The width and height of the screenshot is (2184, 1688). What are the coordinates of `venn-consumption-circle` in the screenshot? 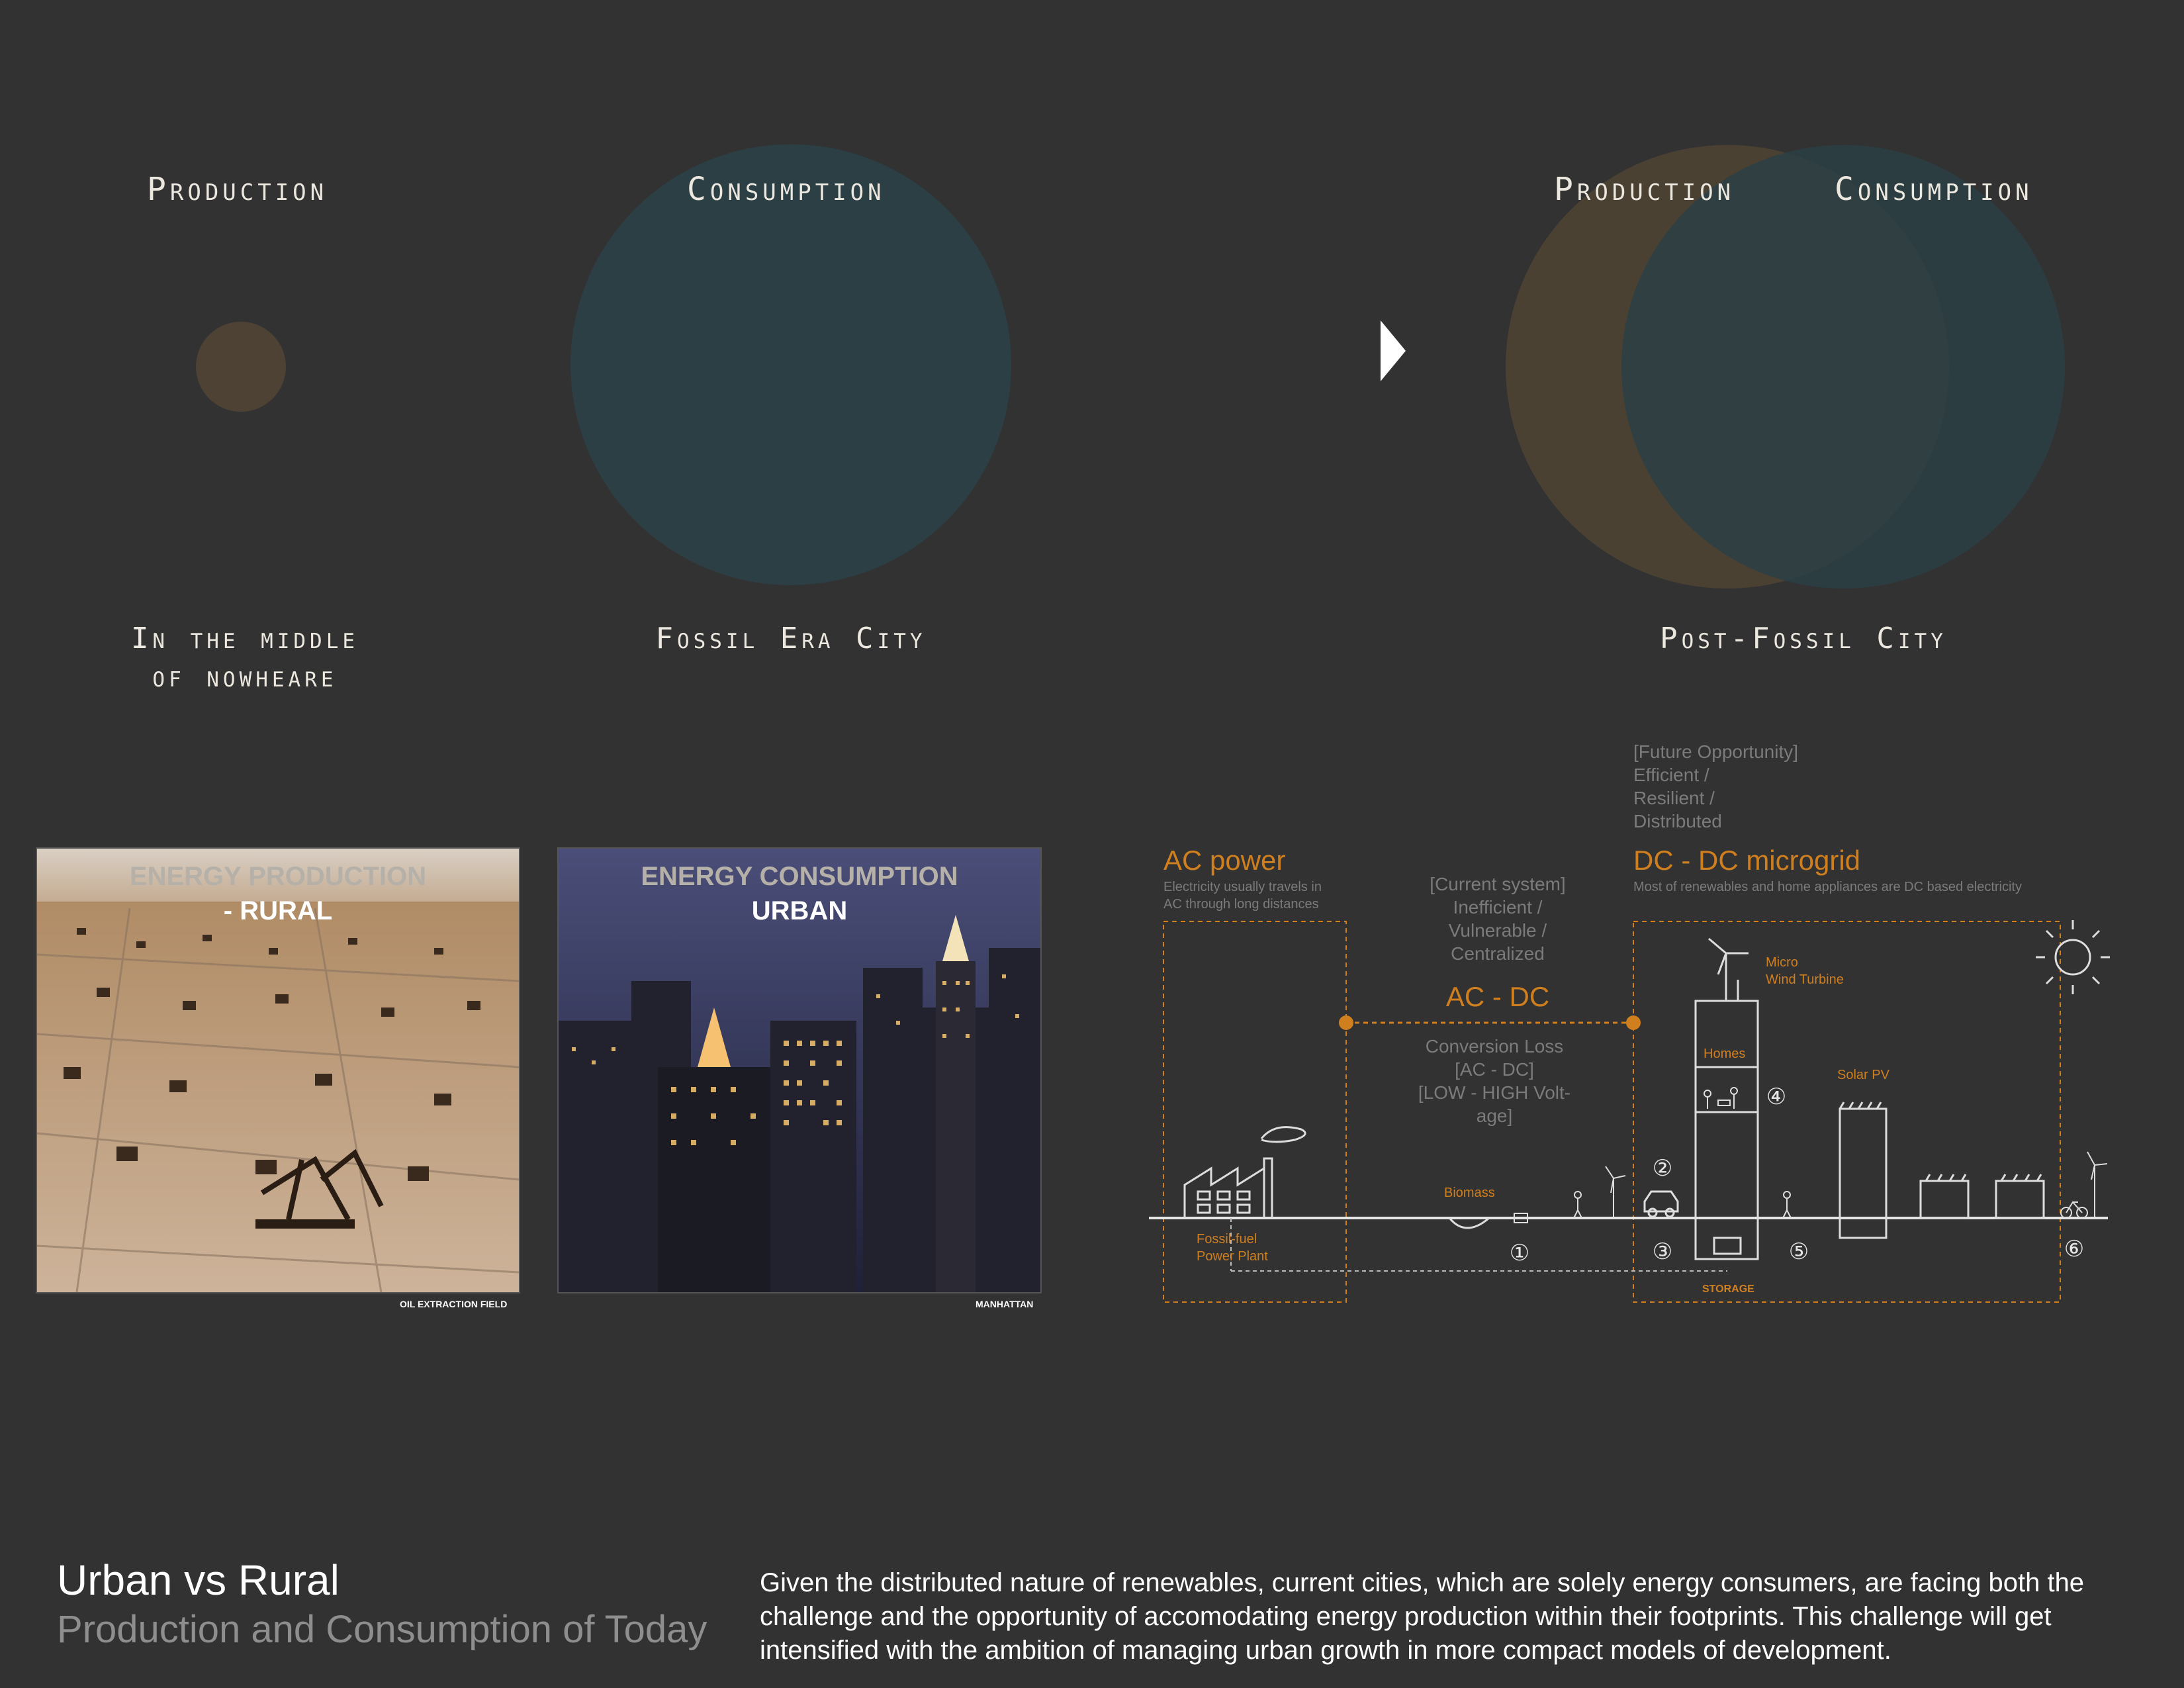 It's located at (1843, 366).